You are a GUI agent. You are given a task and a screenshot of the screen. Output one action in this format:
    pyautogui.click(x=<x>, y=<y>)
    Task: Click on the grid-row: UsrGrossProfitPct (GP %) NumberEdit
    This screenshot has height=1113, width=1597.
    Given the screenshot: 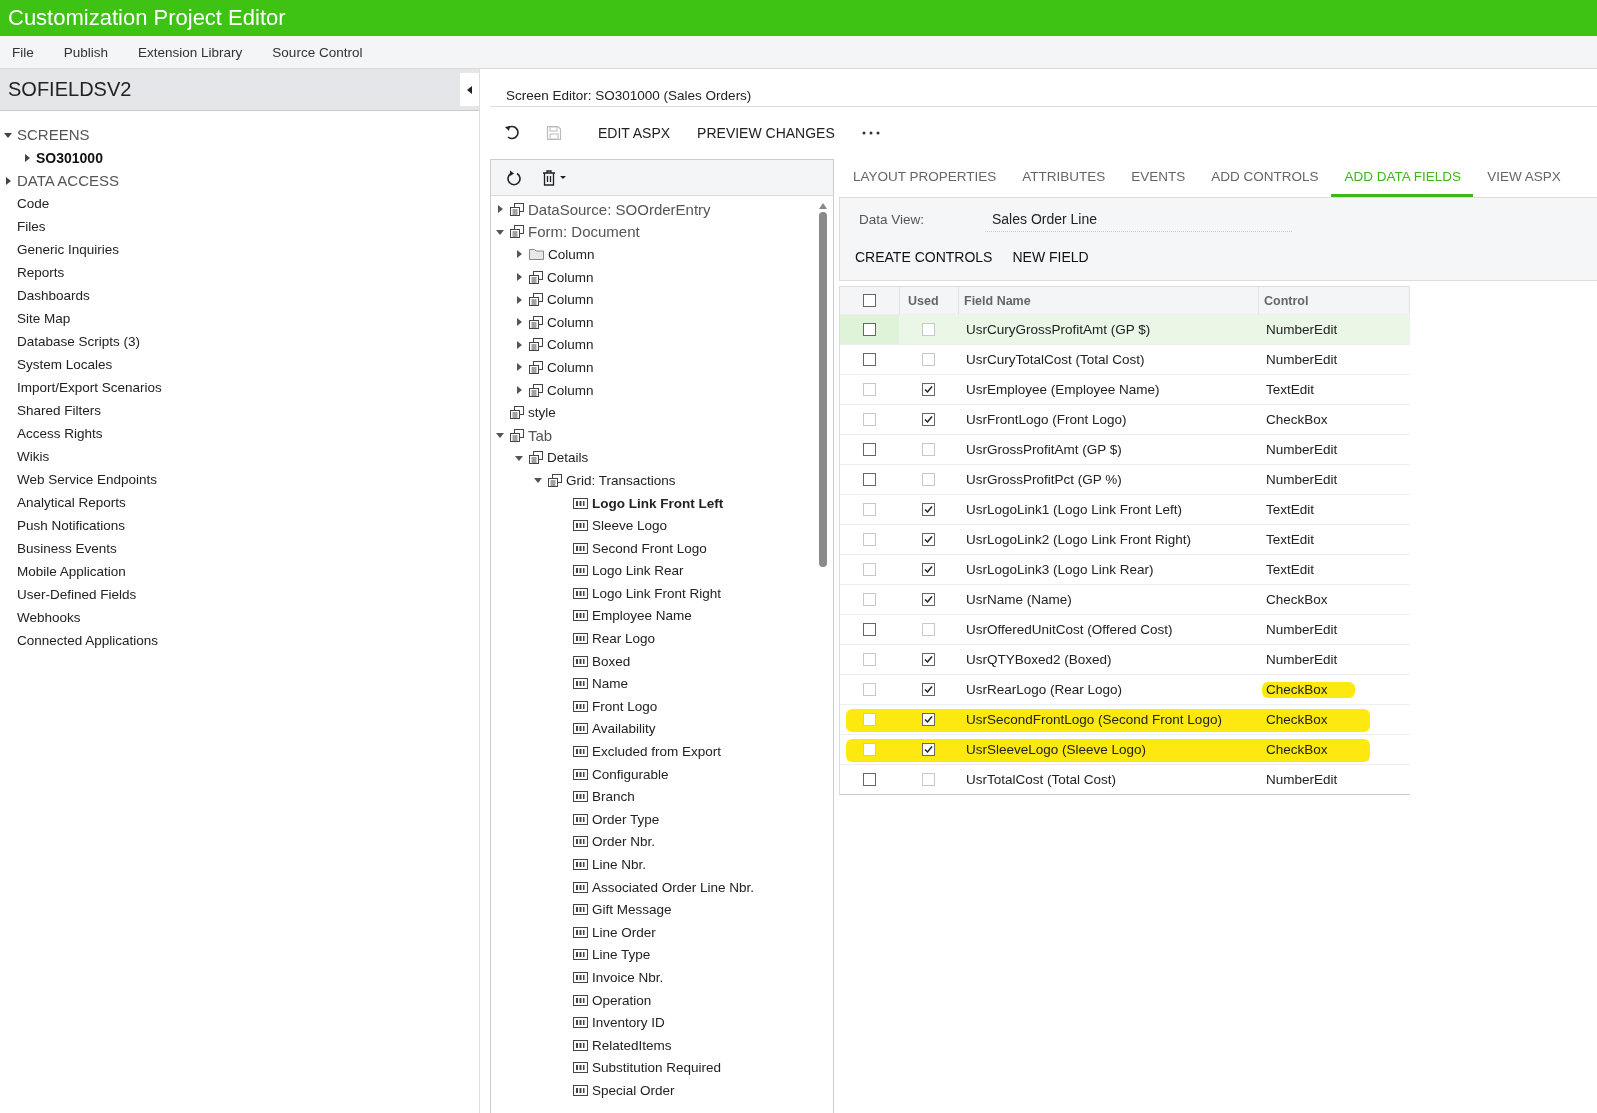 What is the action you would take?
    pyautogui.click(x=1125, y=479)
    